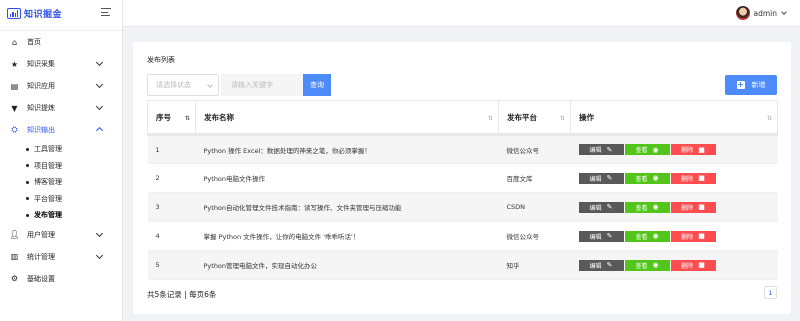 This screenshot has width=800, height=321. What do you see at coordinates (347, 236) in the screenshot?
I see `cell-name: 掌握 Python 文件操作，让你的电脑文件 '乖乖听话'！` at bounding box center [347, 236].